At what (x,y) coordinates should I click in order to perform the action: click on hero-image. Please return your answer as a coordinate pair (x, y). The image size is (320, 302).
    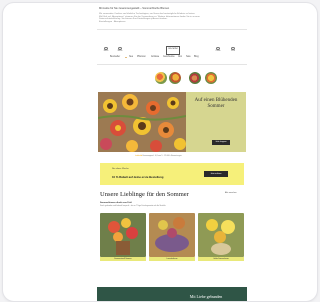
    Looking at the image, I should click on (142, 122).